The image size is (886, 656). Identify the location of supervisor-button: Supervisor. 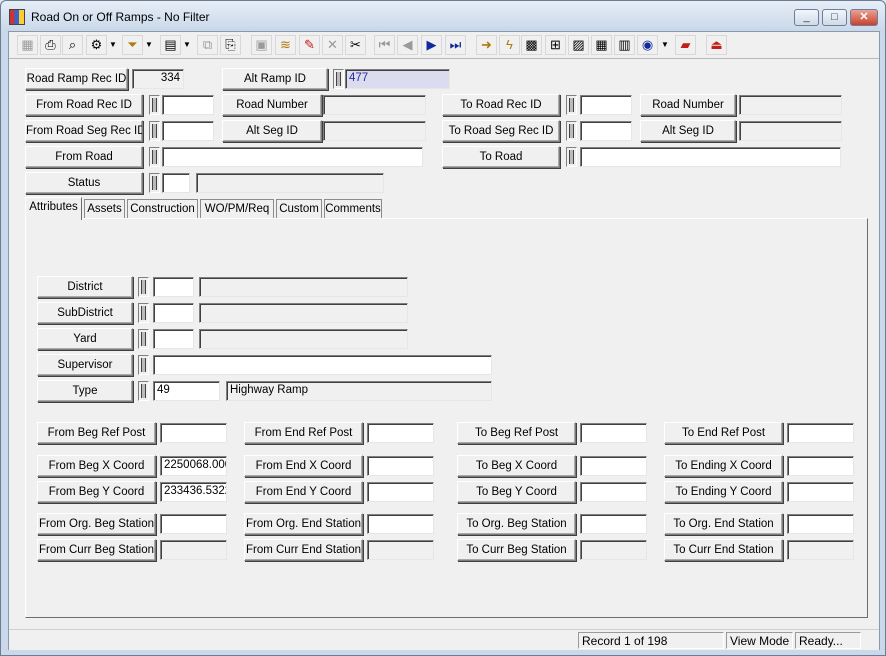
(85, 365).